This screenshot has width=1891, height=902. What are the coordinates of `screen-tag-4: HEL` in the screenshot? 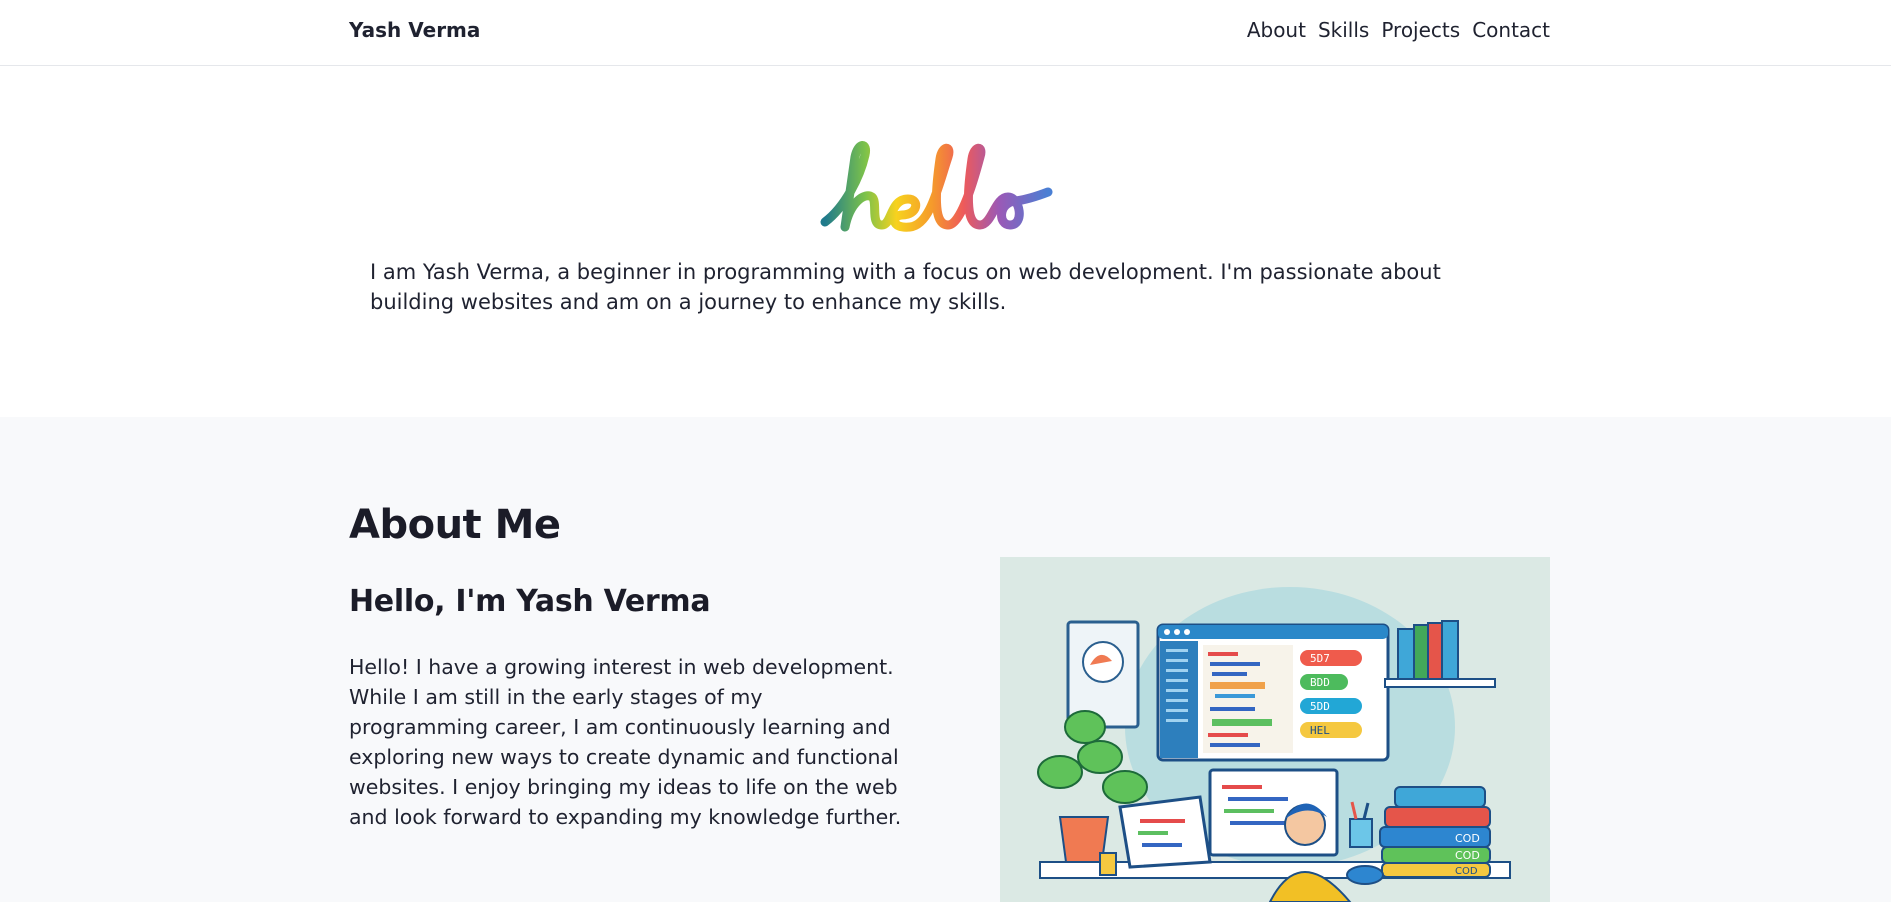 It's located at (1320, 730).